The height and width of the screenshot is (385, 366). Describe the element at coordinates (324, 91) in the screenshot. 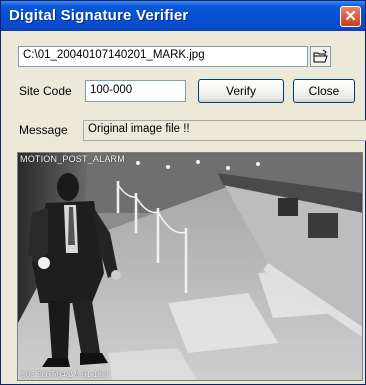

I see `close-button: Close` at that location.